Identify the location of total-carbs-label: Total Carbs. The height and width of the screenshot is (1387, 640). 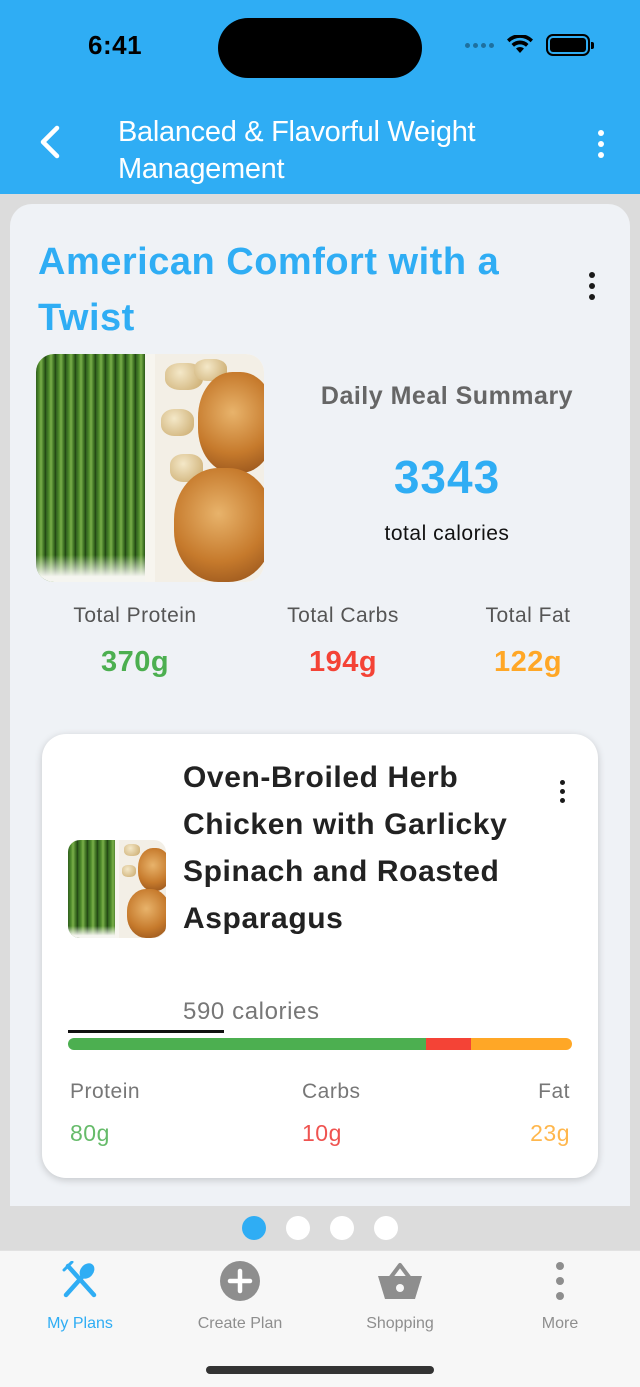
(343, 615).